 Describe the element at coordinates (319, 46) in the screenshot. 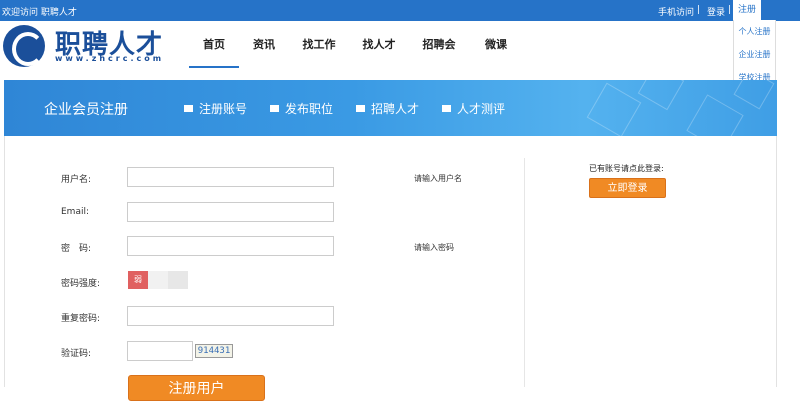

I see `nav-find-job: 找工作` at that location.